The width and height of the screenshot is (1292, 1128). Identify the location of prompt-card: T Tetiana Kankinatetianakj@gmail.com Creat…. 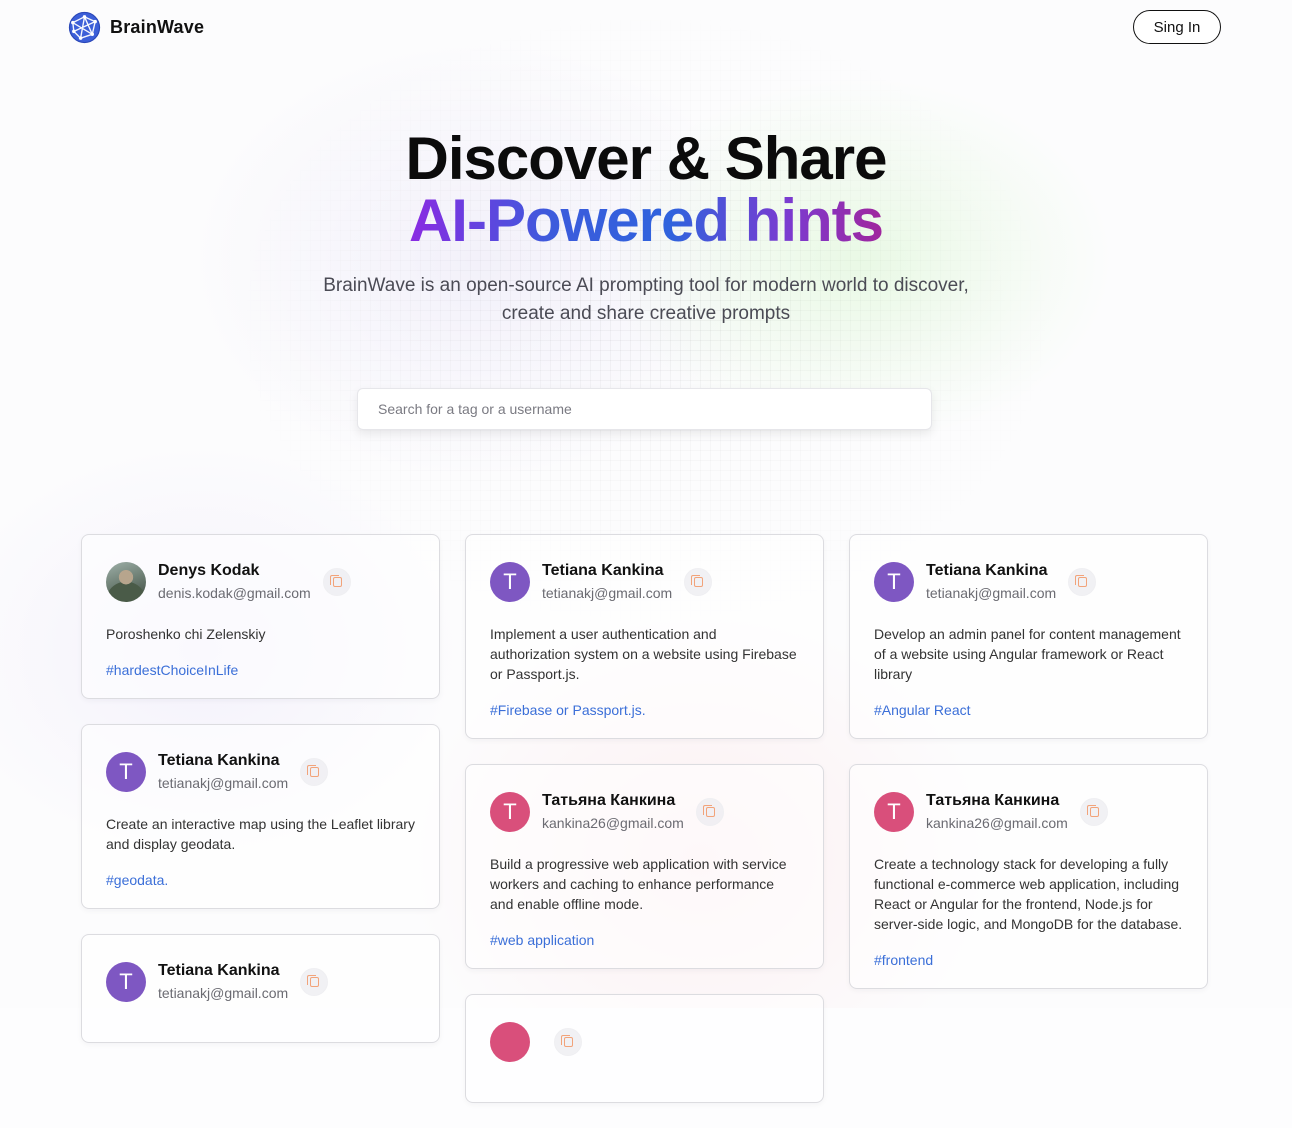
(260, 816).